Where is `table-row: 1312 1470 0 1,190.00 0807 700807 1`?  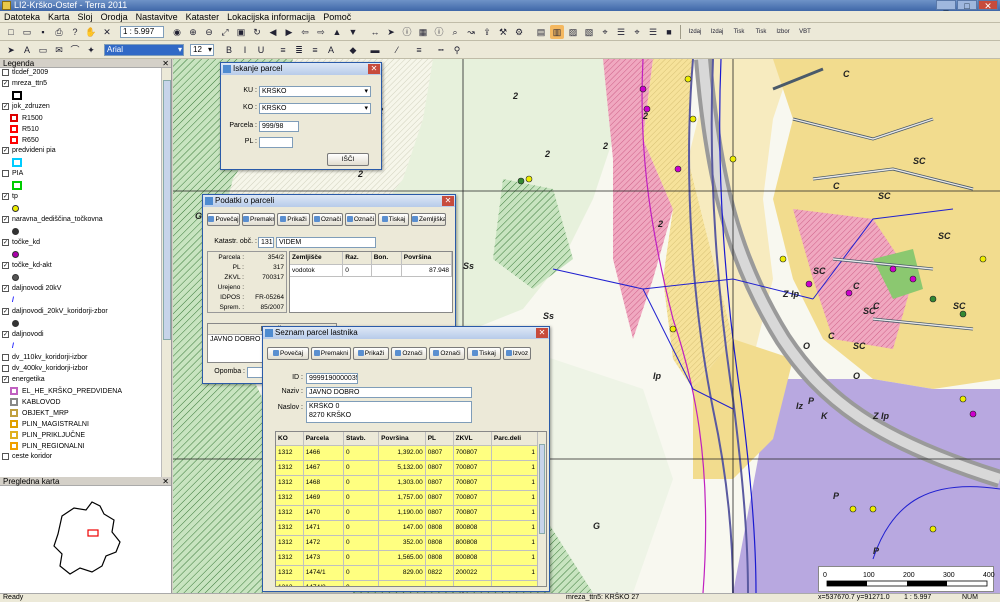
table-row: 1312 1470 0 1,190.00 0807 700807 1 is located at coordinates (407, 513).